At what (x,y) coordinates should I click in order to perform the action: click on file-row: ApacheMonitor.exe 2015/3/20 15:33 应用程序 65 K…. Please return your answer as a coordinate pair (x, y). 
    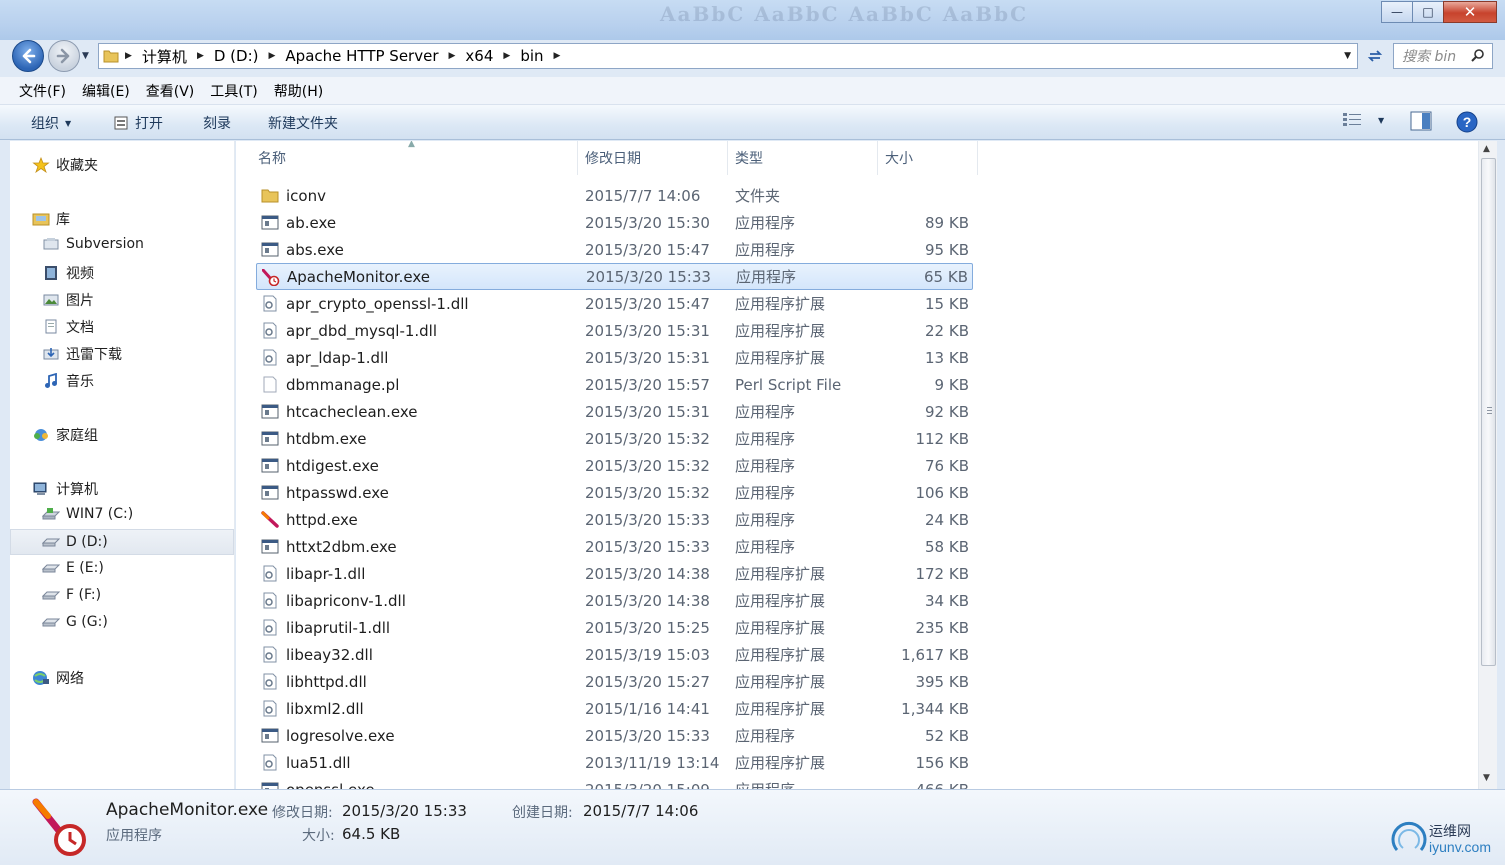
    Looking at the image, I should click on (614, 276).